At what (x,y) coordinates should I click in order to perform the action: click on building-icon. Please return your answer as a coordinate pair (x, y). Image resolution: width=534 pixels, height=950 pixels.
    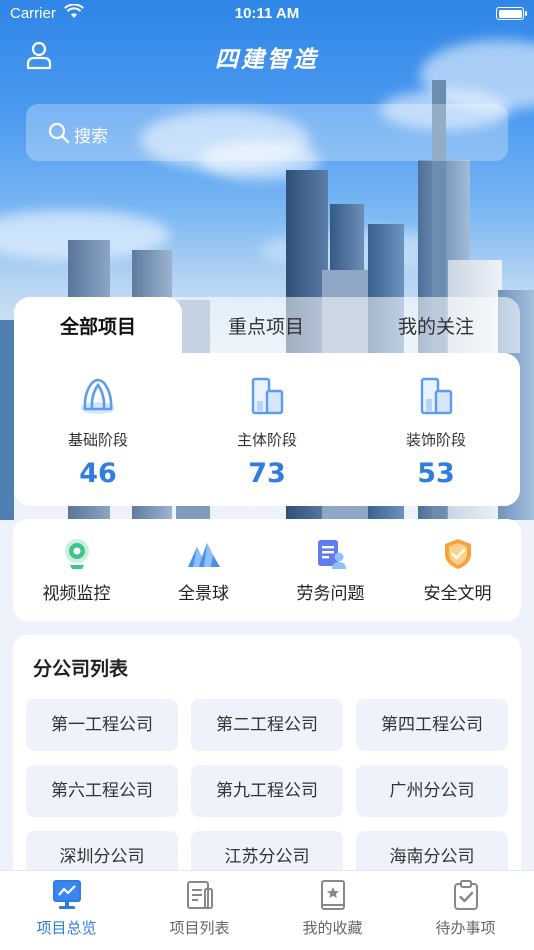
    Looking at the image, I should click on (267, 396).